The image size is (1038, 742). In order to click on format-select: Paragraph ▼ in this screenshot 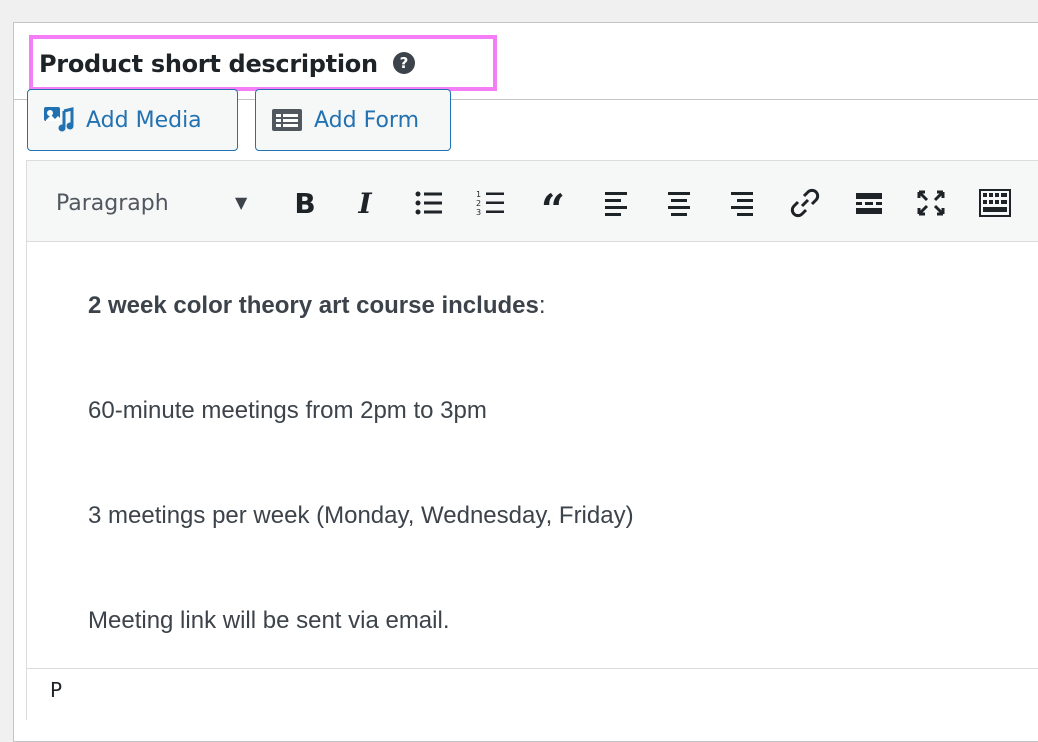, I will do `click(154, 203)`.